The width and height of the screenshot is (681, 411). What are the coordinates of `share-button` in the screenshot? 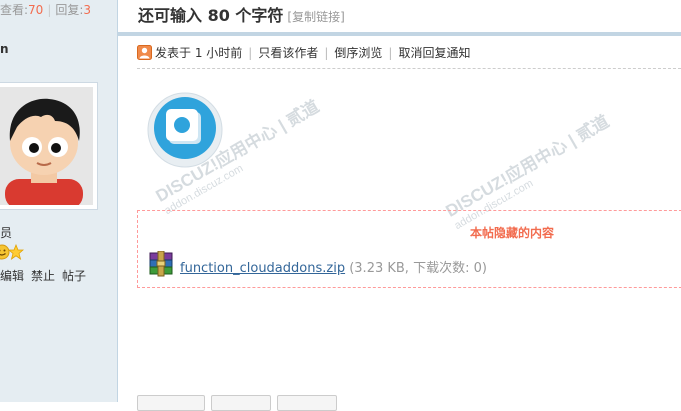 It's located at (241, 403).